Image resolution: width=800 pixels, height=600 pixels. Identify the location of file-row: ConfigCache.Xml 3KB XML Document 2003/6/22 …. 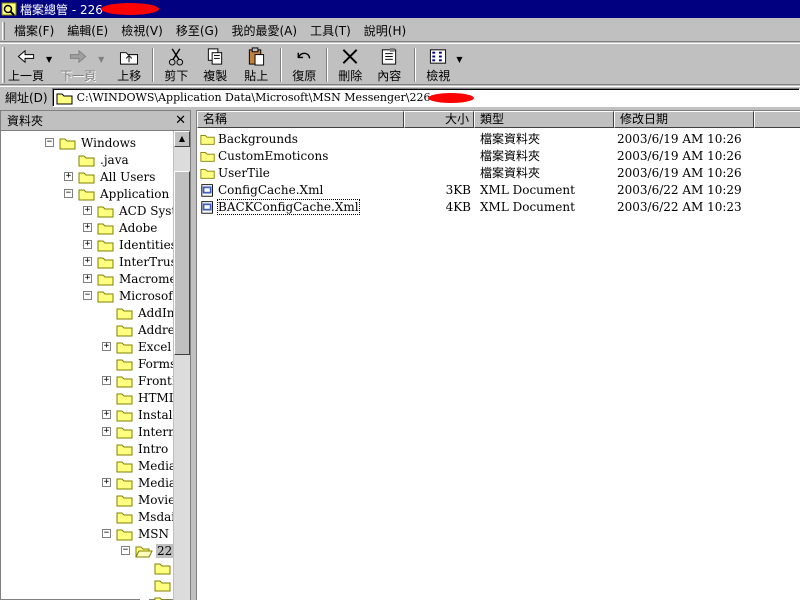
(498, 189).